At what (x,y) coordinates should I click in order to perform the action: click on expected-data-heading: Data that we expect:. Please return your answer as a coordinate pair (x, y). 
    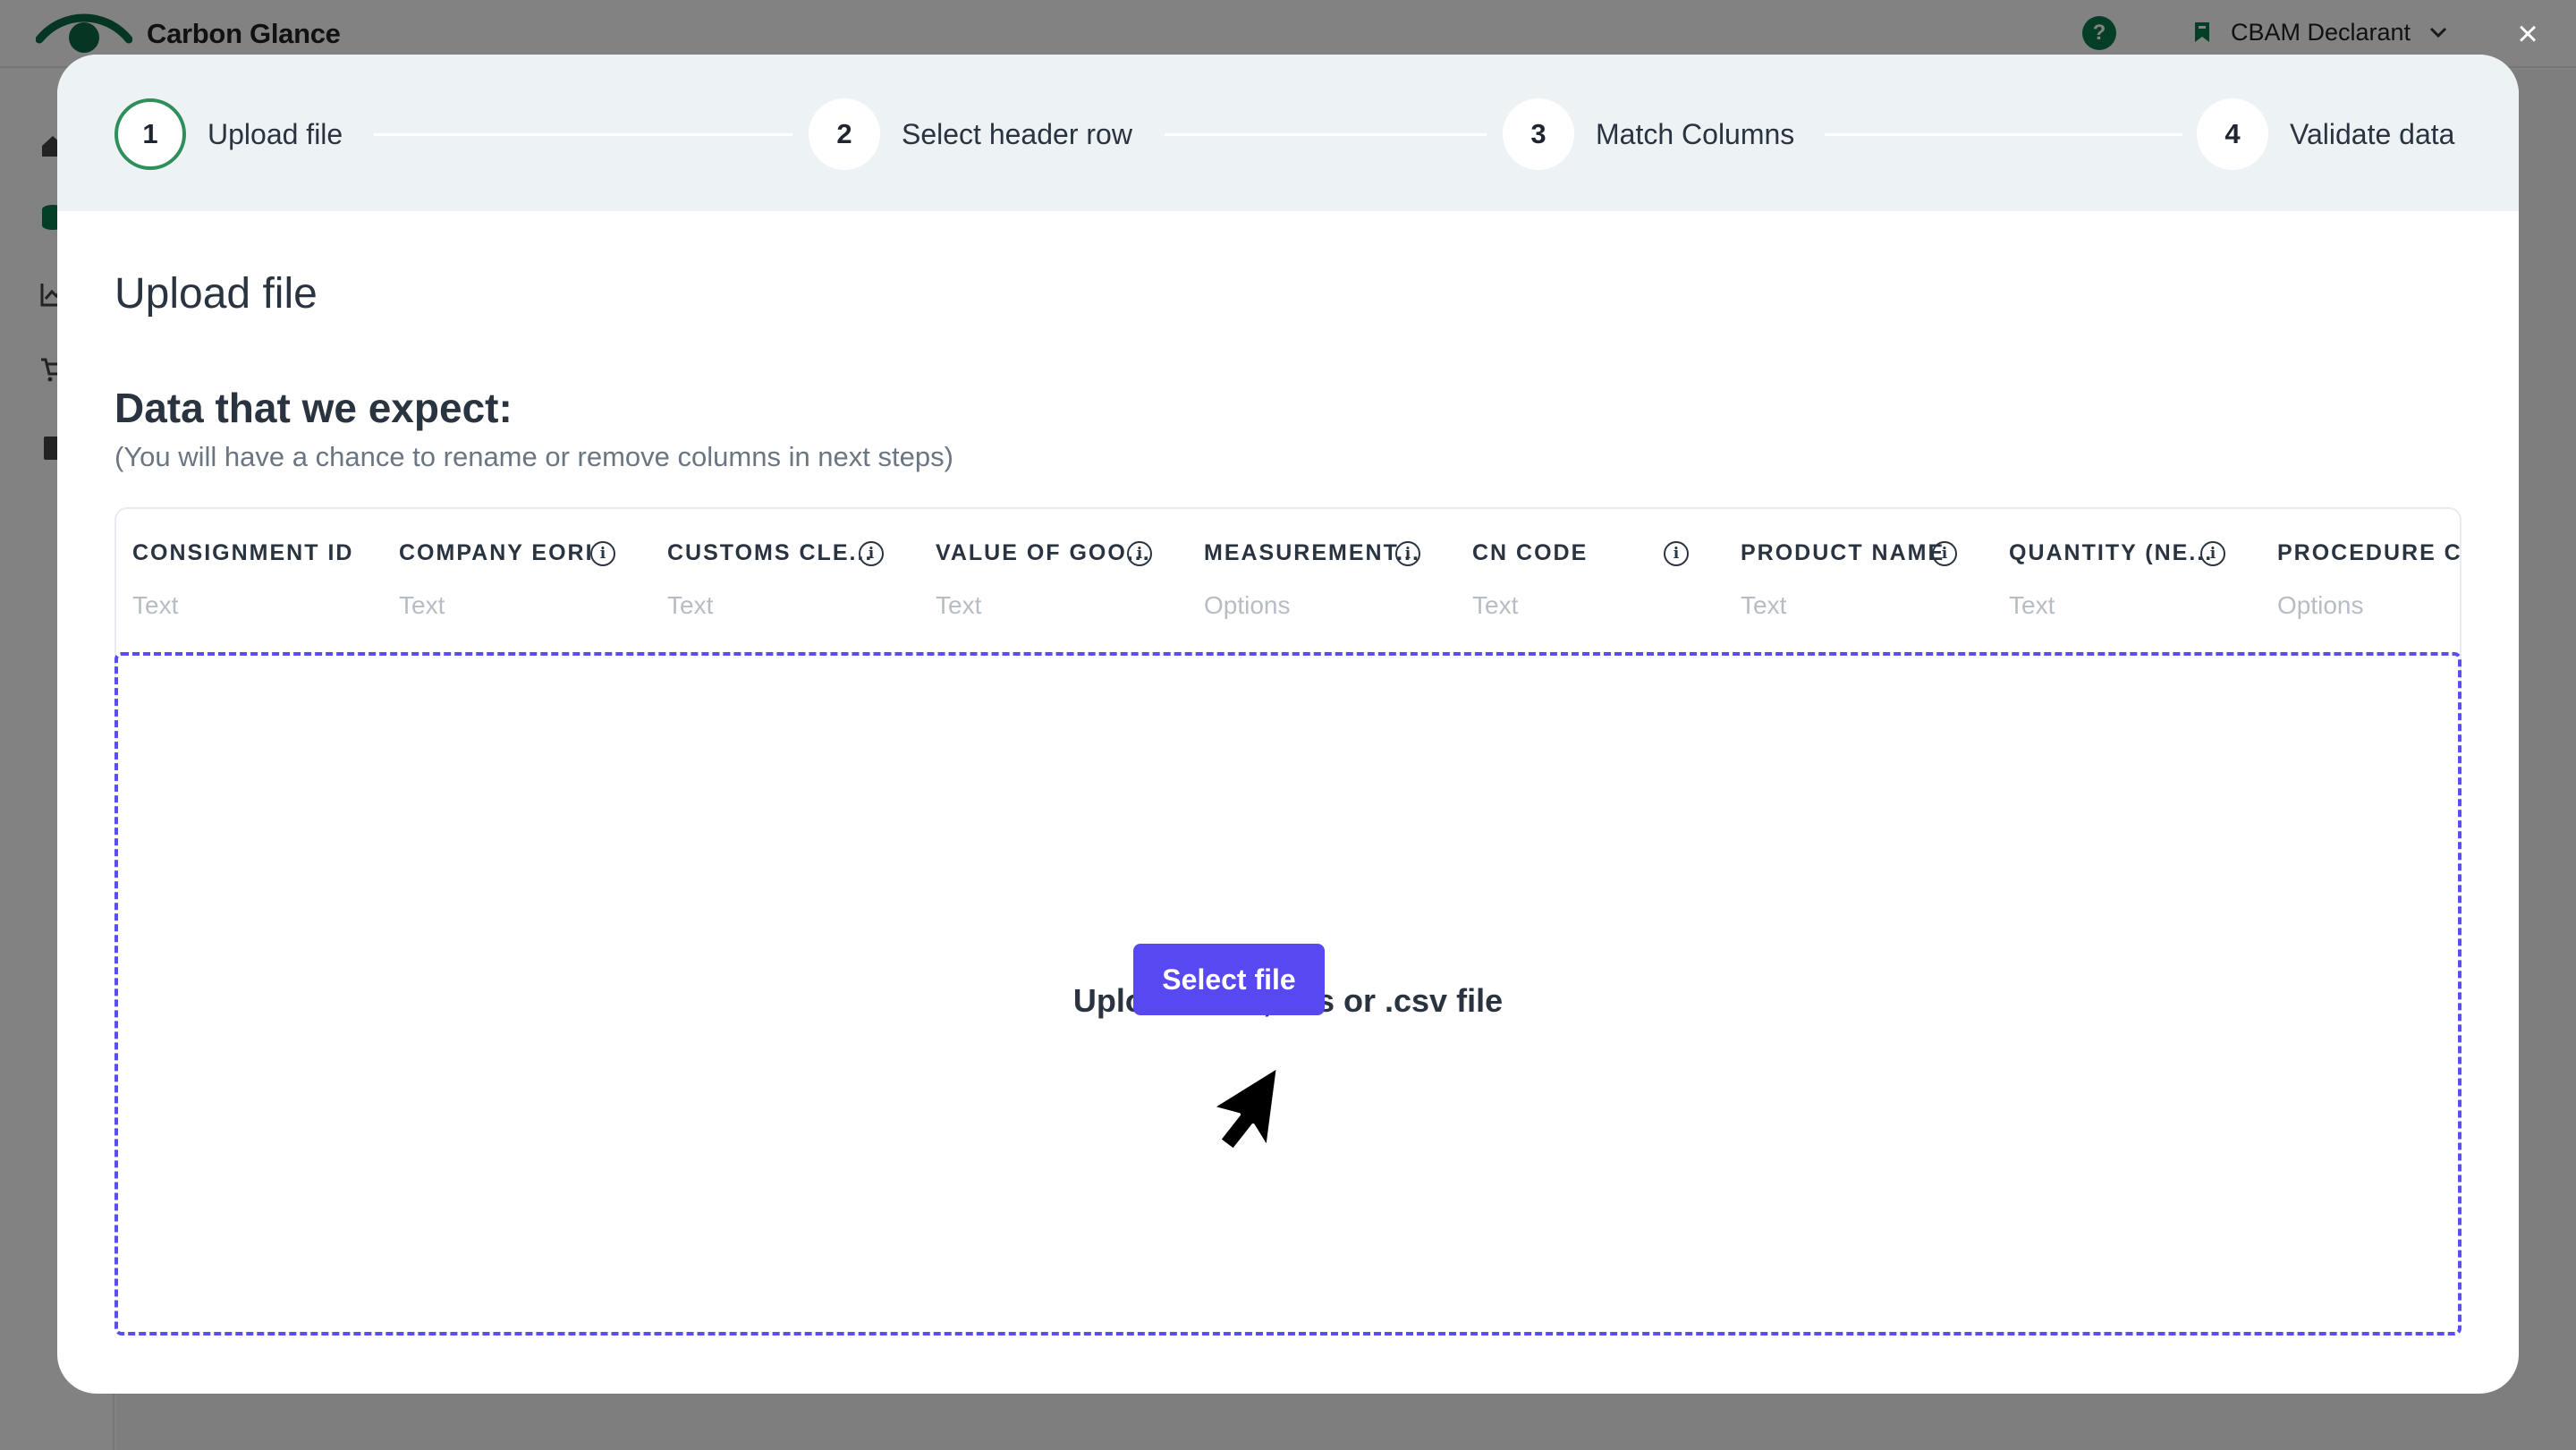
    Looking at the image, I should click on (313, 408).